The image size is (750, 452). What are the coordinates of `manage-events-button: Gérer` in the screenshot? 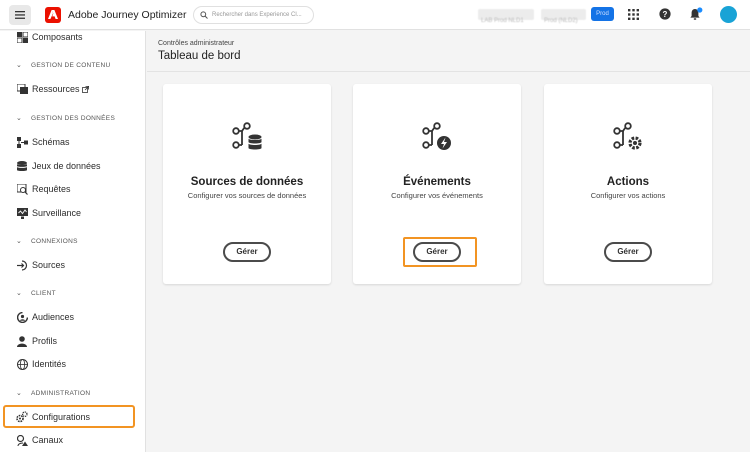 It's located at (437, 252).